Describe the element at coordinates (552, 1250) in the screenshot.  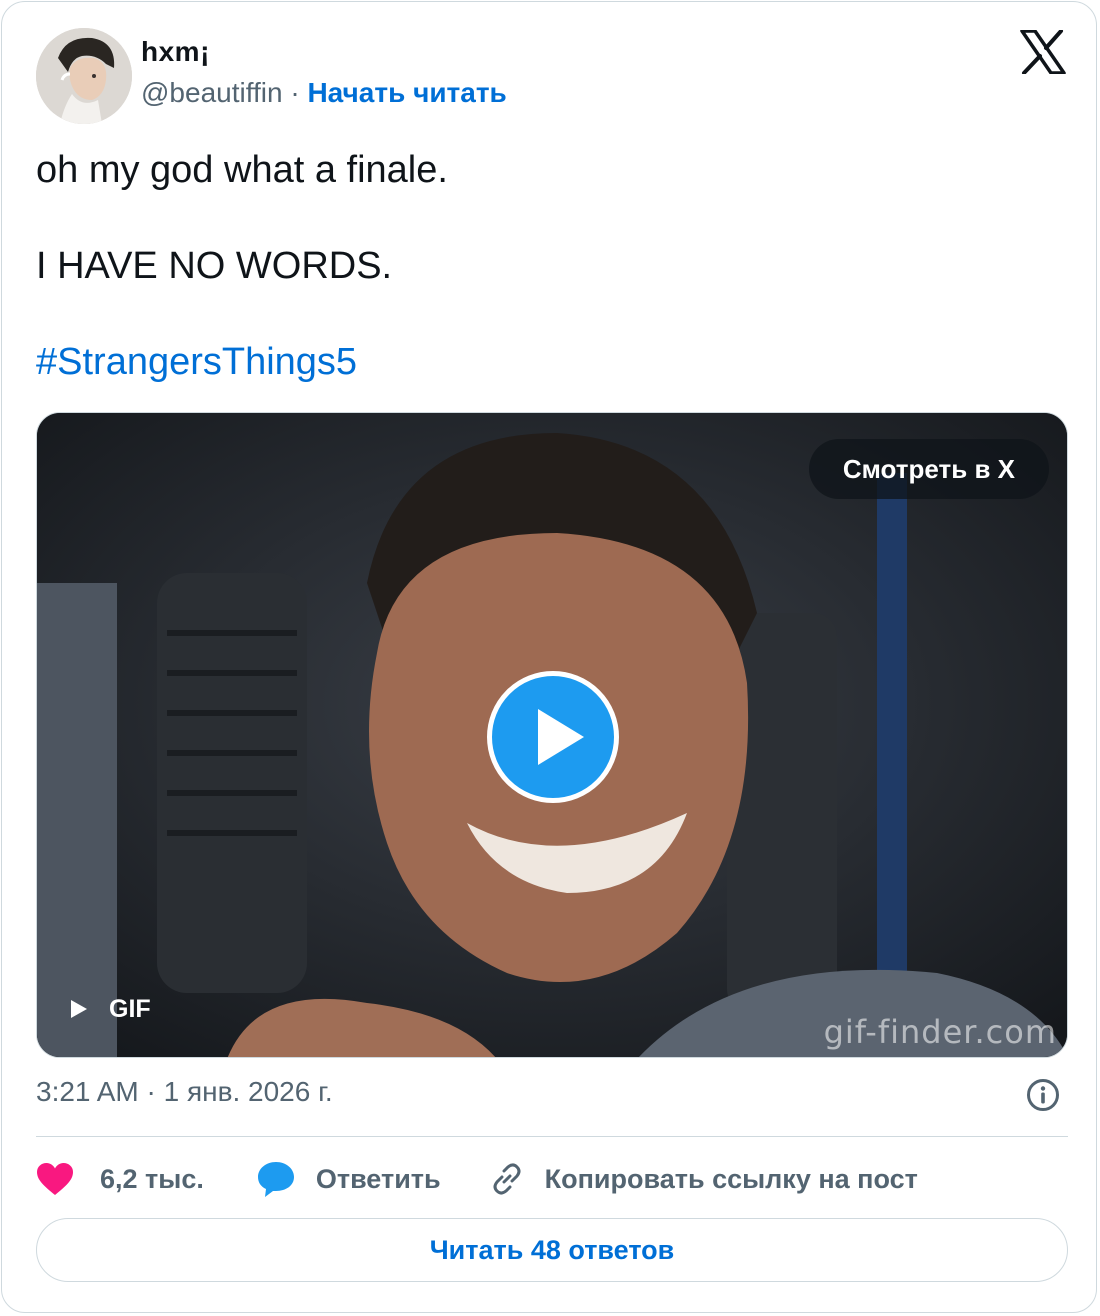
I see `read-replies-button: Читать 48 ответов` at that location.